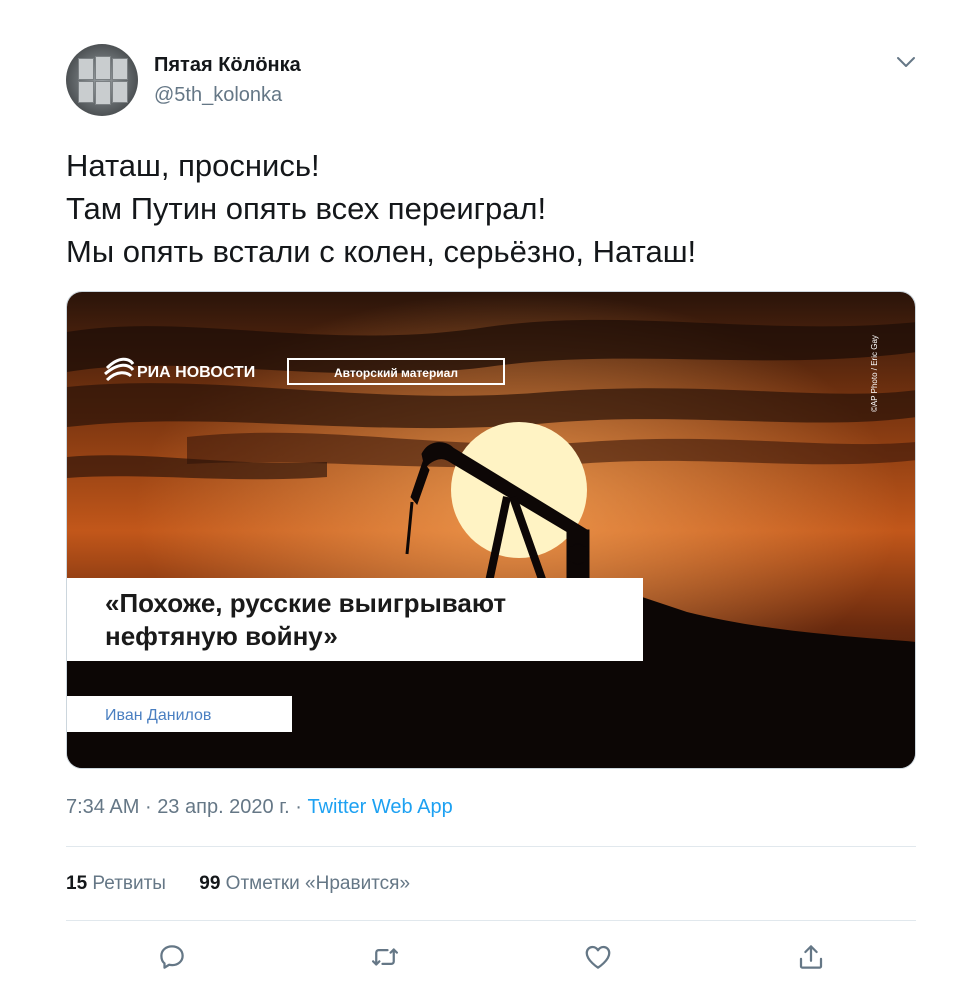 Image resolution: width=960 pixels, height=994 pixels. I want to click on heart-icon, so click(598, 957).